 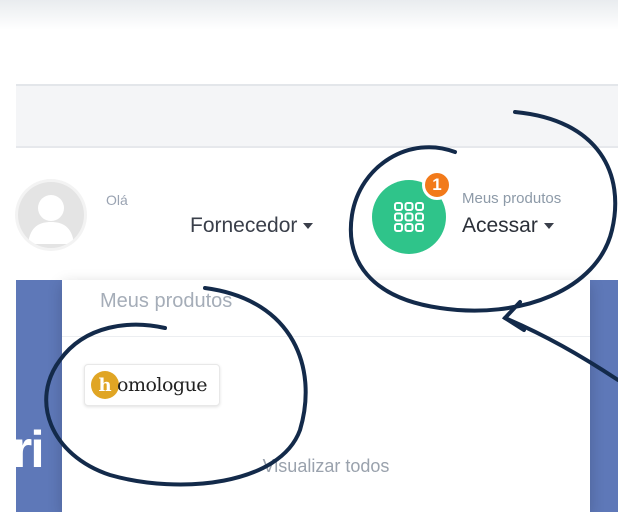 I want to click on dropdown-title: Meus produtos, so click(x=166, y=301).